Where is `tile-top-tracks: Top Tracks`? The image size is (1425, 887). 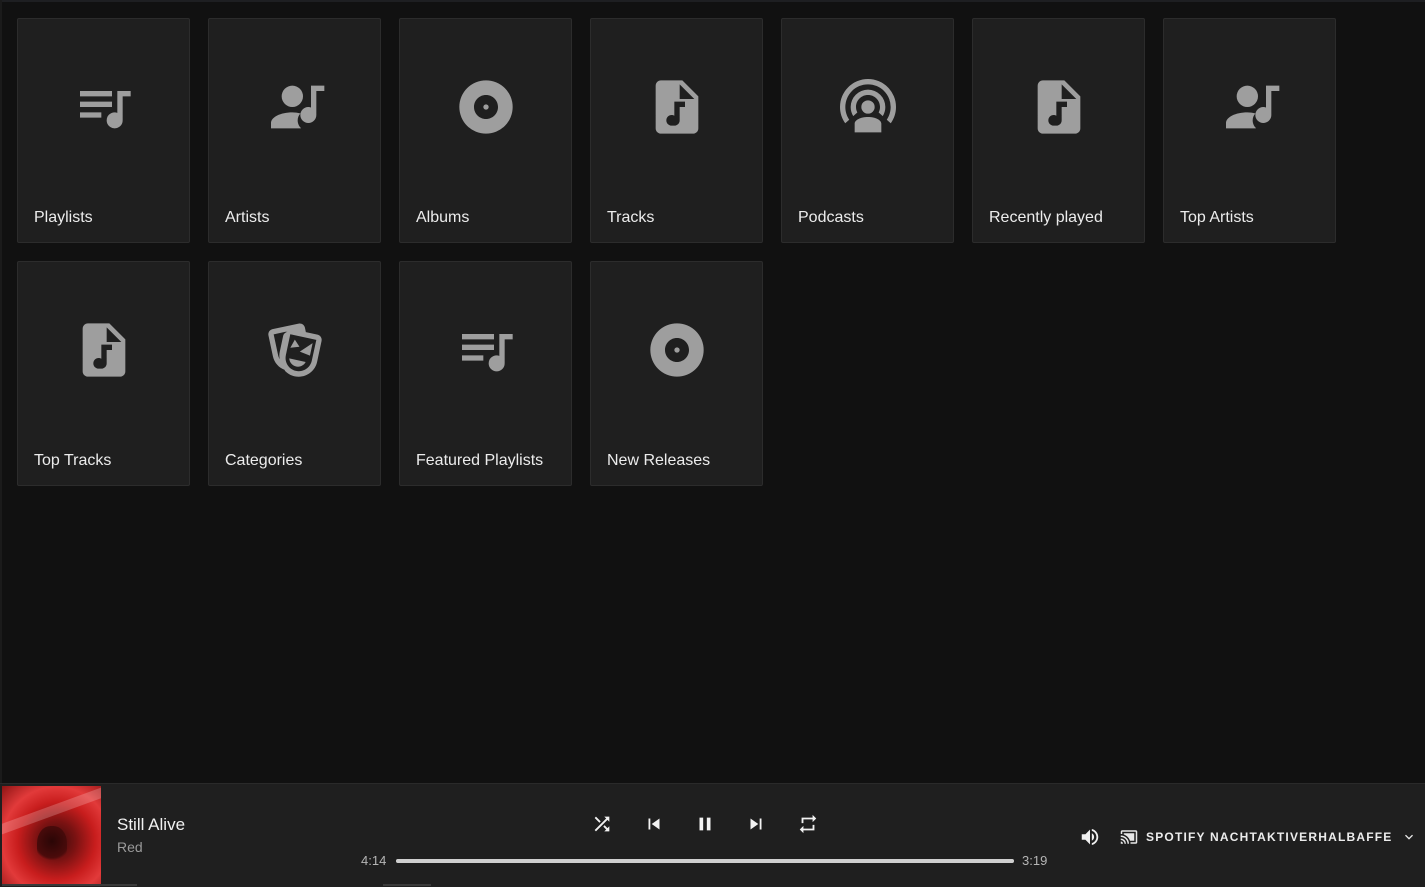
tile-top-tracks: Top Tracks is located at coordinates (103, 373).